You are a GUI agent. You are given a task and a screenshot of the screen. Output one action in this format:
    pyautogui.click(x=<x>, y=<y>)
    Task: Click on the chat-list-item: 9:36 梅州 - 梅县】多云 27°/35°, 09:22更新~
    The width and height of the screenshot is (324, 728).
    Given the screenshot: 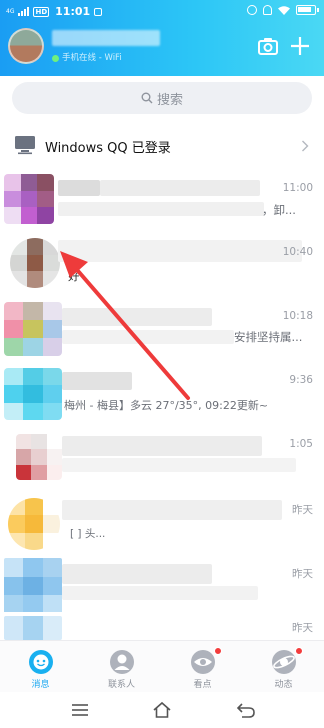 What is the action you would take?
    pyautogui.click(x=162, y=392)
    